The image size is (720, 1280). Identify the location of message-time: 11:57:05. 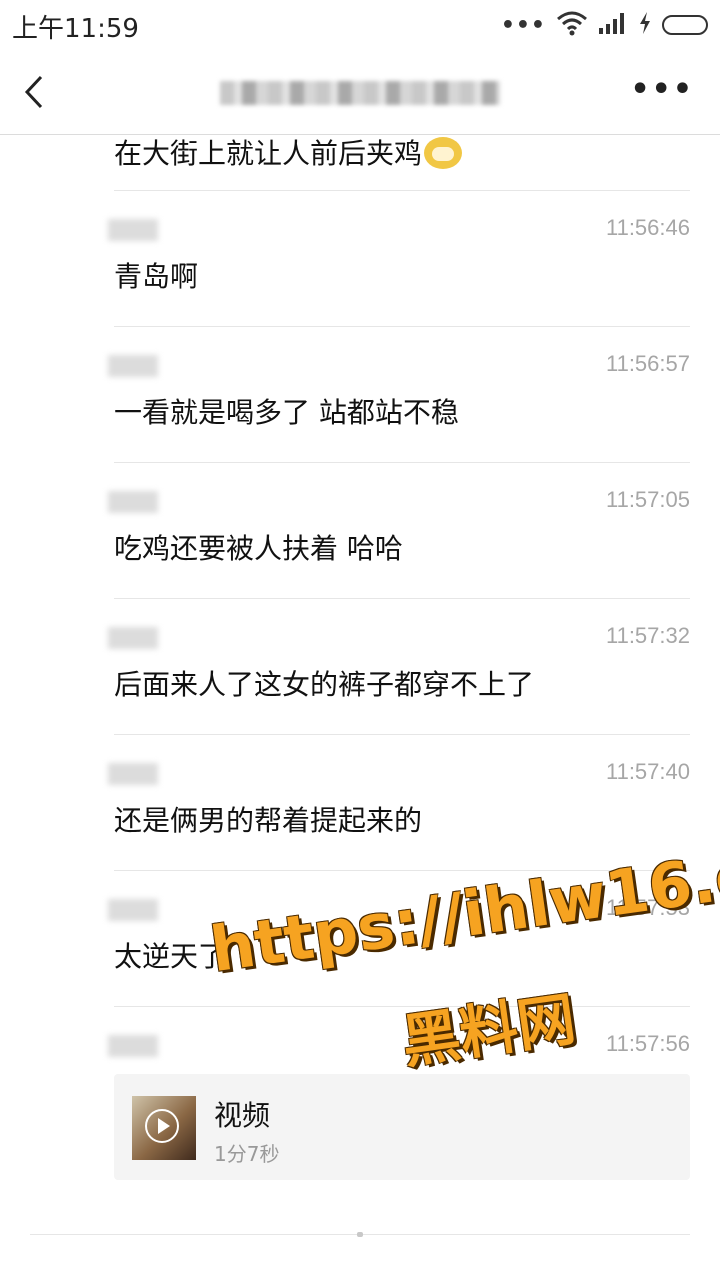
(647, 499).